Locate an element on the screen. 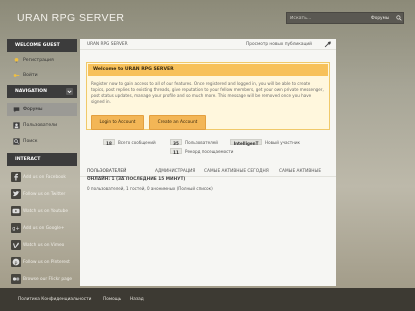 Image resolution: width=415 pixels, height=311 pixels. social-link-google-plus: g+ Add us on Google+ is located at coordinates (42, 228).